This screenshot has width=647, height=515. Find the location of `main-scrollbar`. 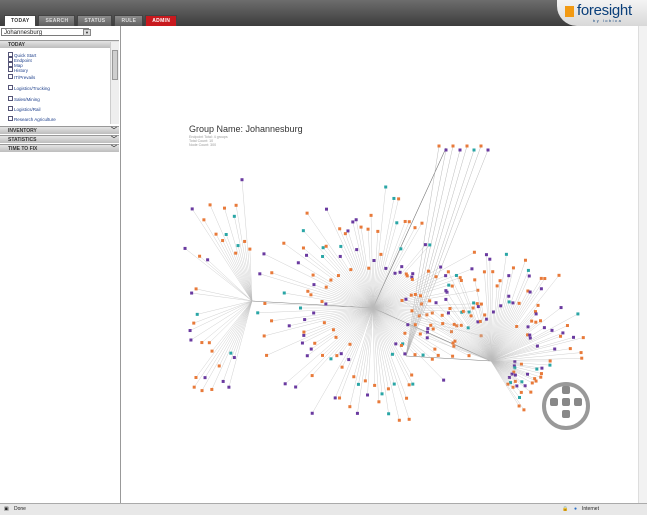

main-scrollbar is located at coordinates (642, 264).